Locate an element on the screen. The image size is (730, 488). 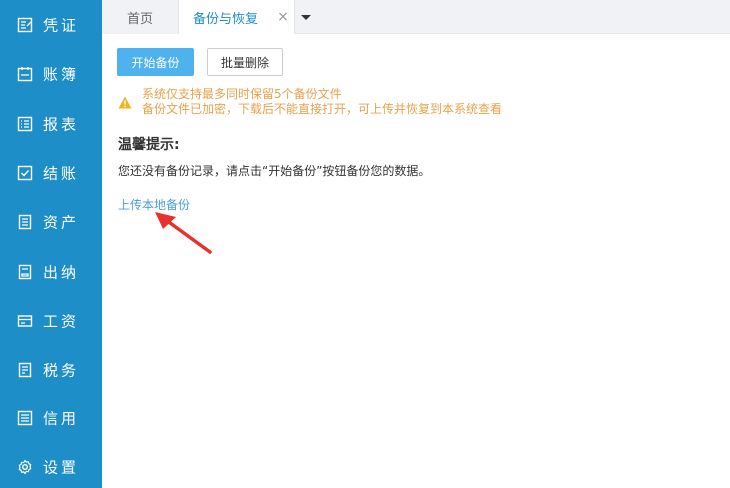
warning-text: 备份文件已加密，下载后不能直接打开，可上传并恢复到本系统查看 is located at coordinates (322, 109).